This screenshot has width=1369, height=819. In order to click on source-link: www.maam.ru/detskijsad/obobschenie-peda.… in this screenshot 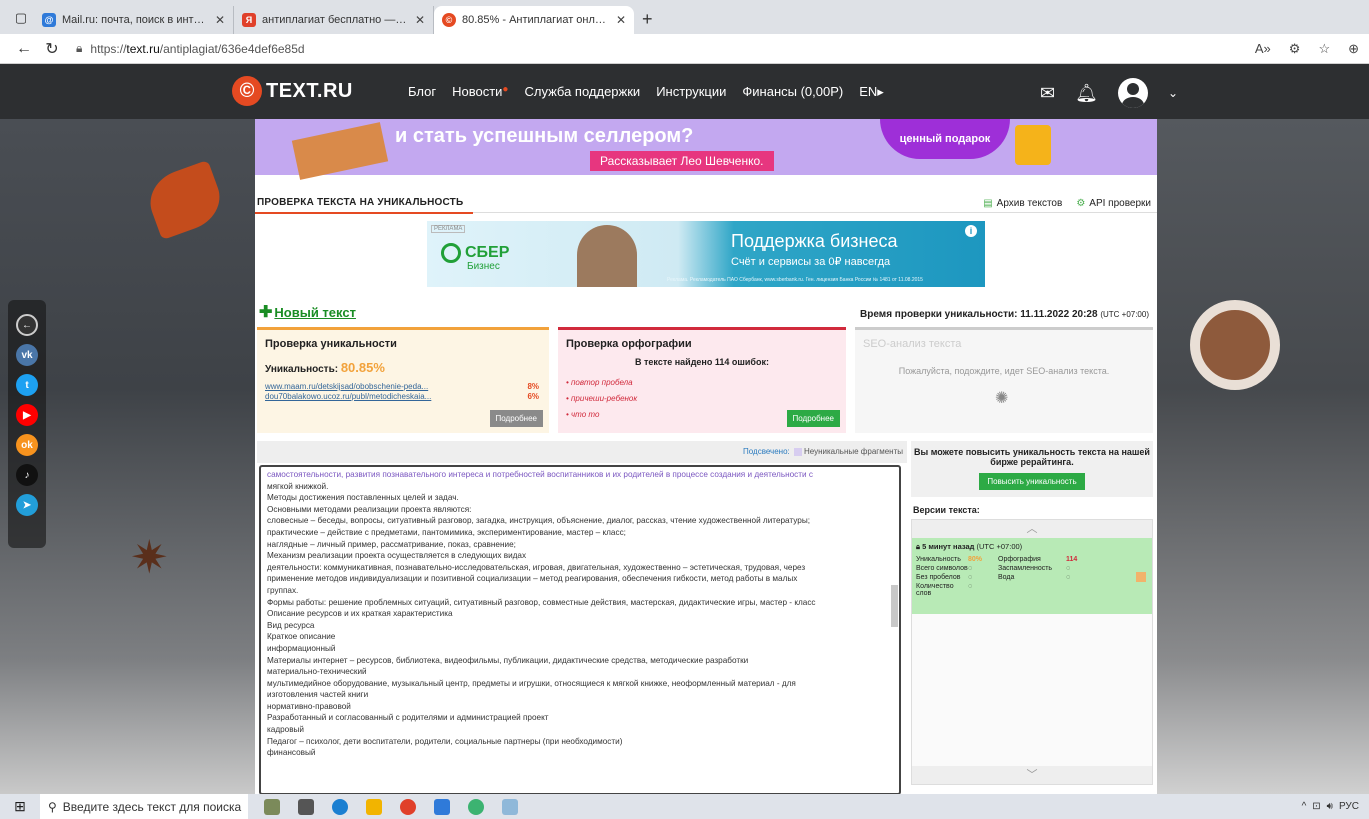, I will do `click(358, 386)`.